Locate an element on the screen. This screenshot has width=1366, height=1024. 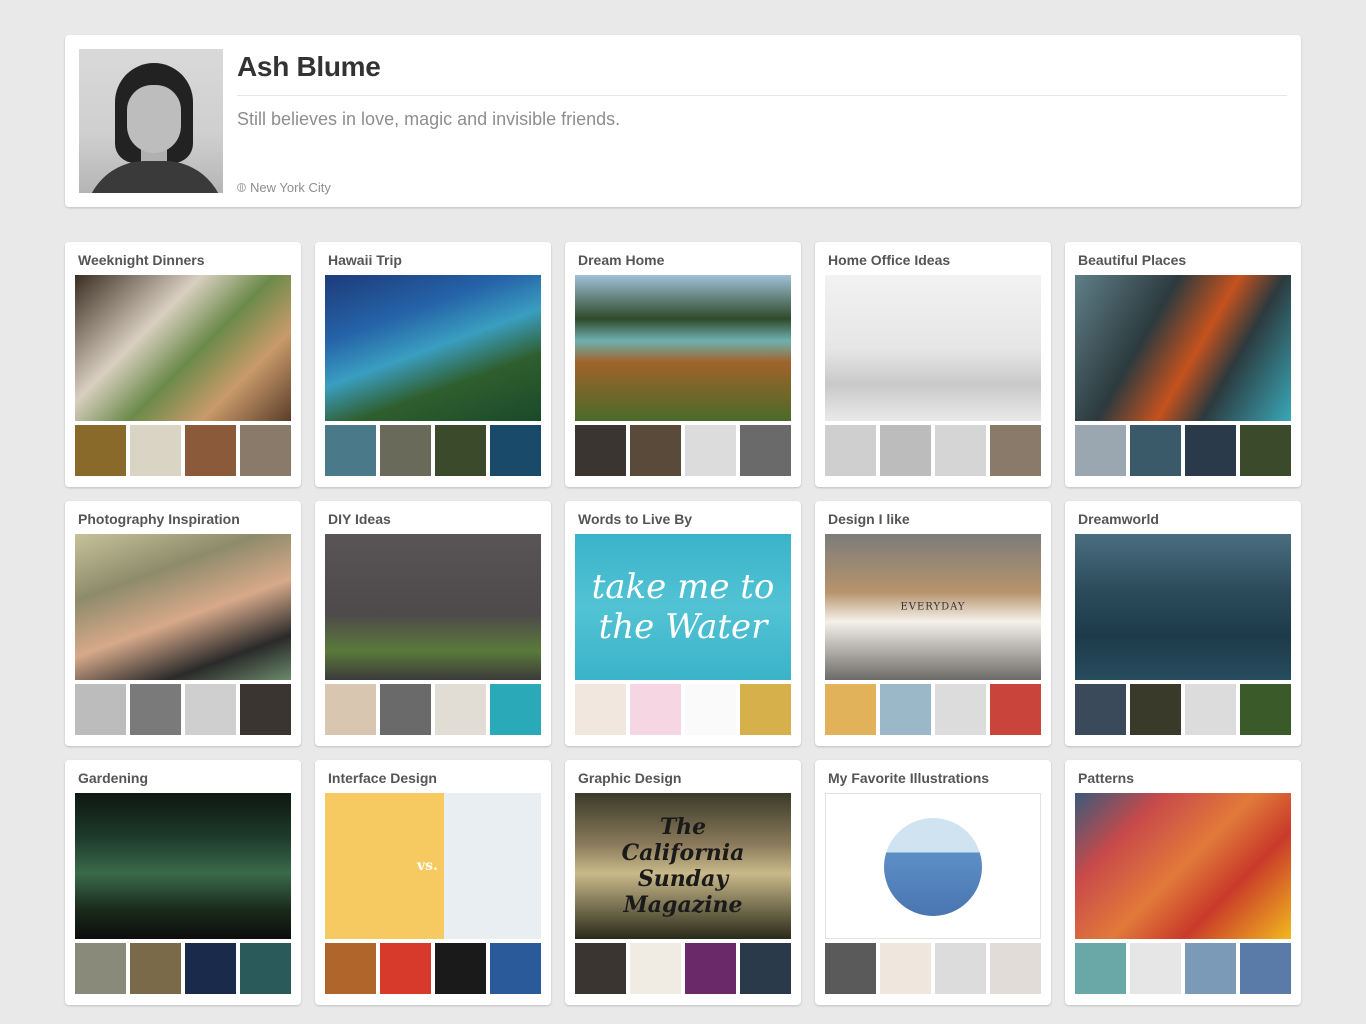
board-title: Patterns is located at coordinates (1106, 778).